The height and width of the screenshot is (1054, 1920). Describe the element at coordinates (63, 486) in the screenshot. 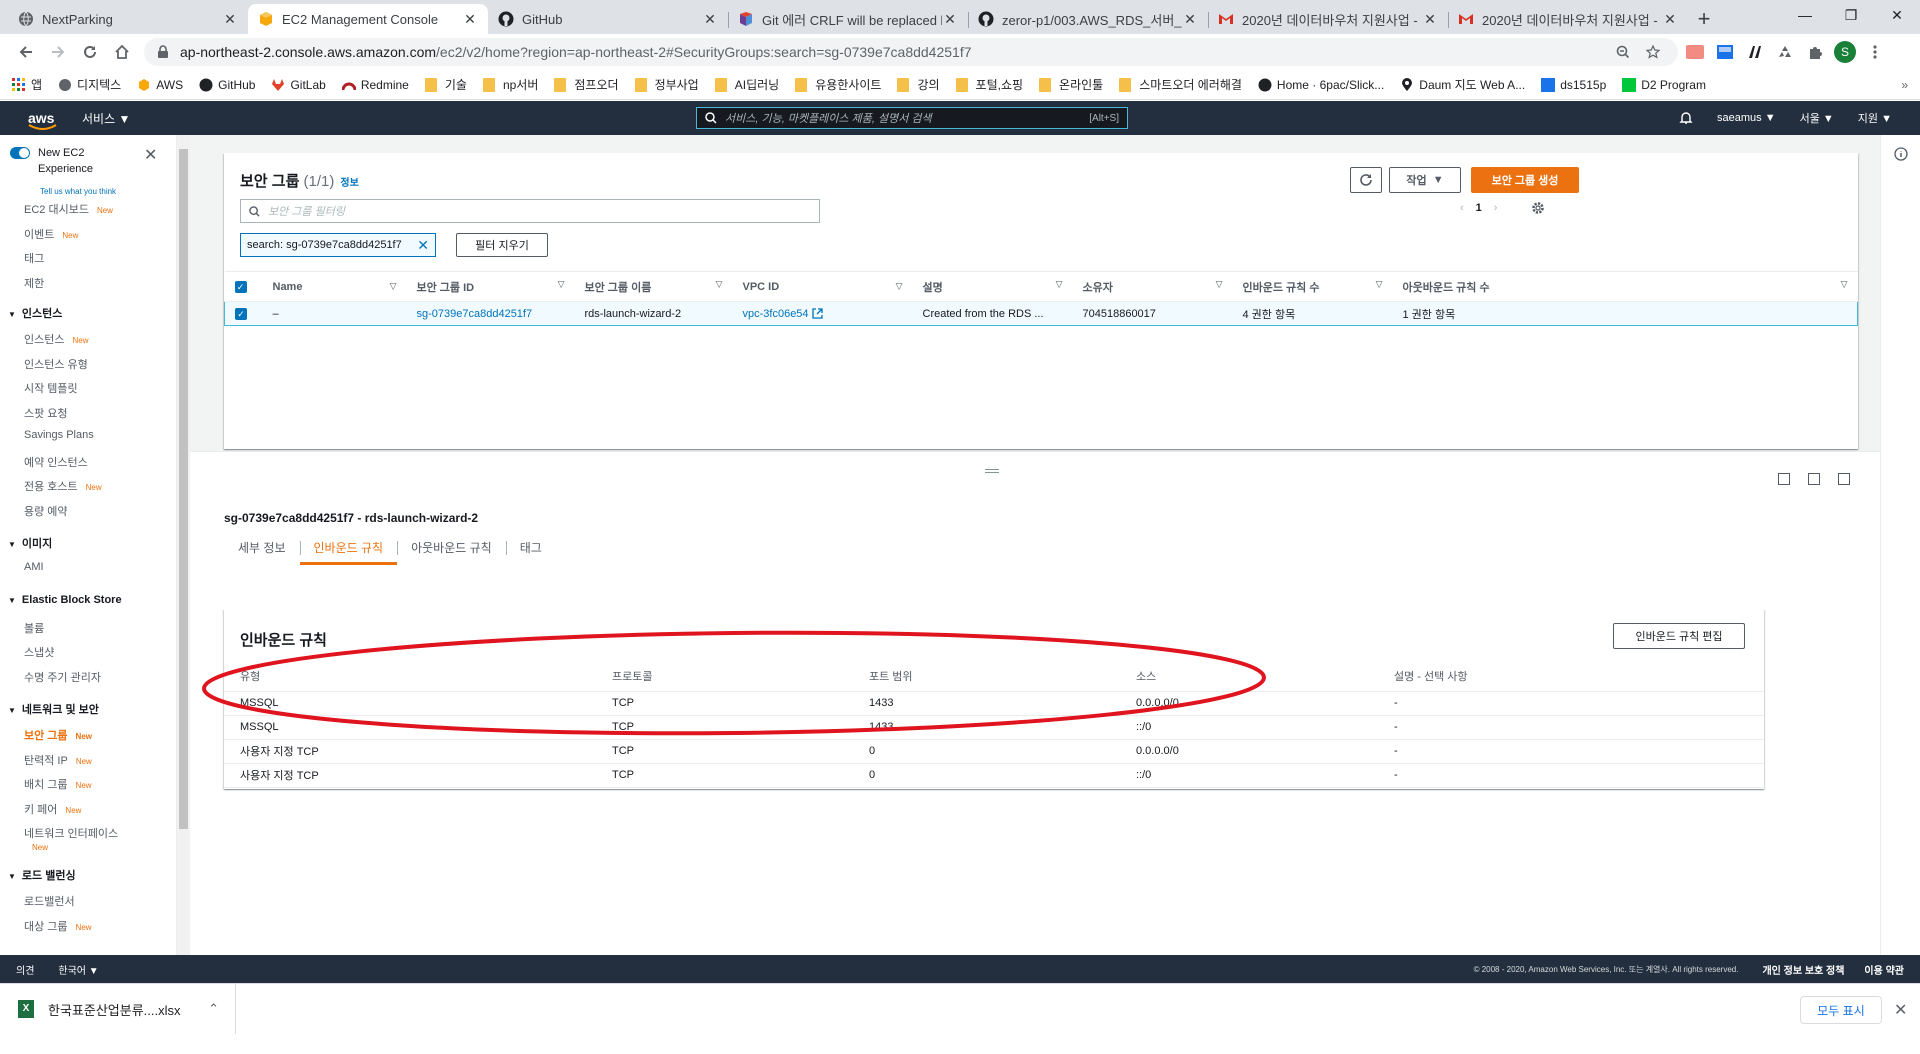

I see `sidebar-item: 전용 호스트 New` at that location.